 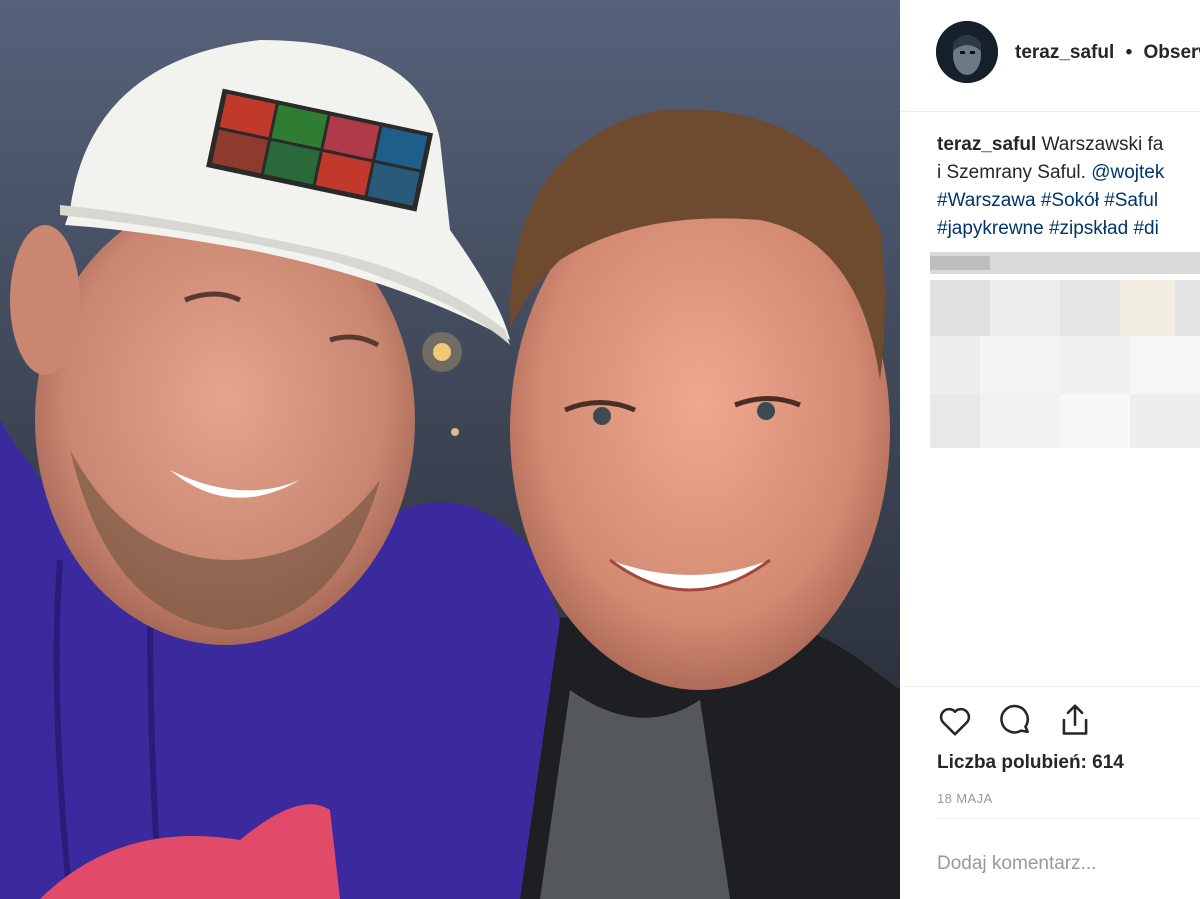 What do you see at coordinates (1065, 350) in the screenshot?
I see `blurred-comments` at bounding box center [1065, 350].